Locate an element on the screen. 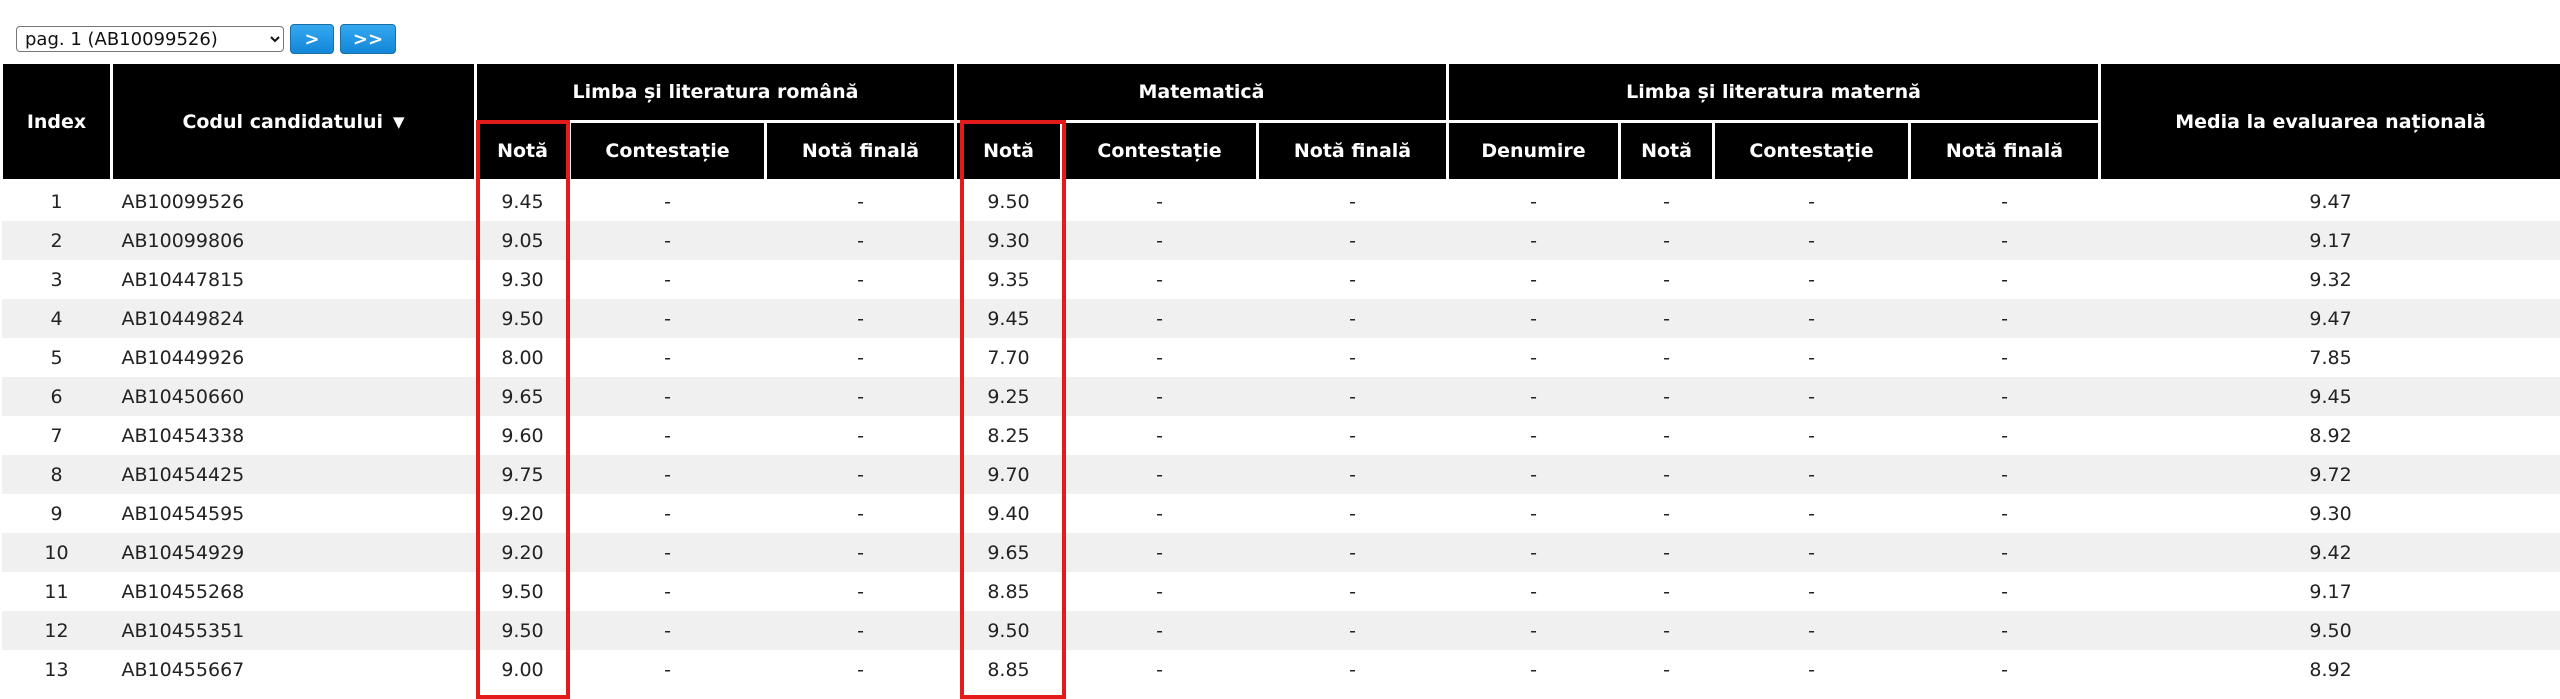 The width and height of the screenshot is (2560, 699). cell-index: 3 is located at coordinates (56, 279).